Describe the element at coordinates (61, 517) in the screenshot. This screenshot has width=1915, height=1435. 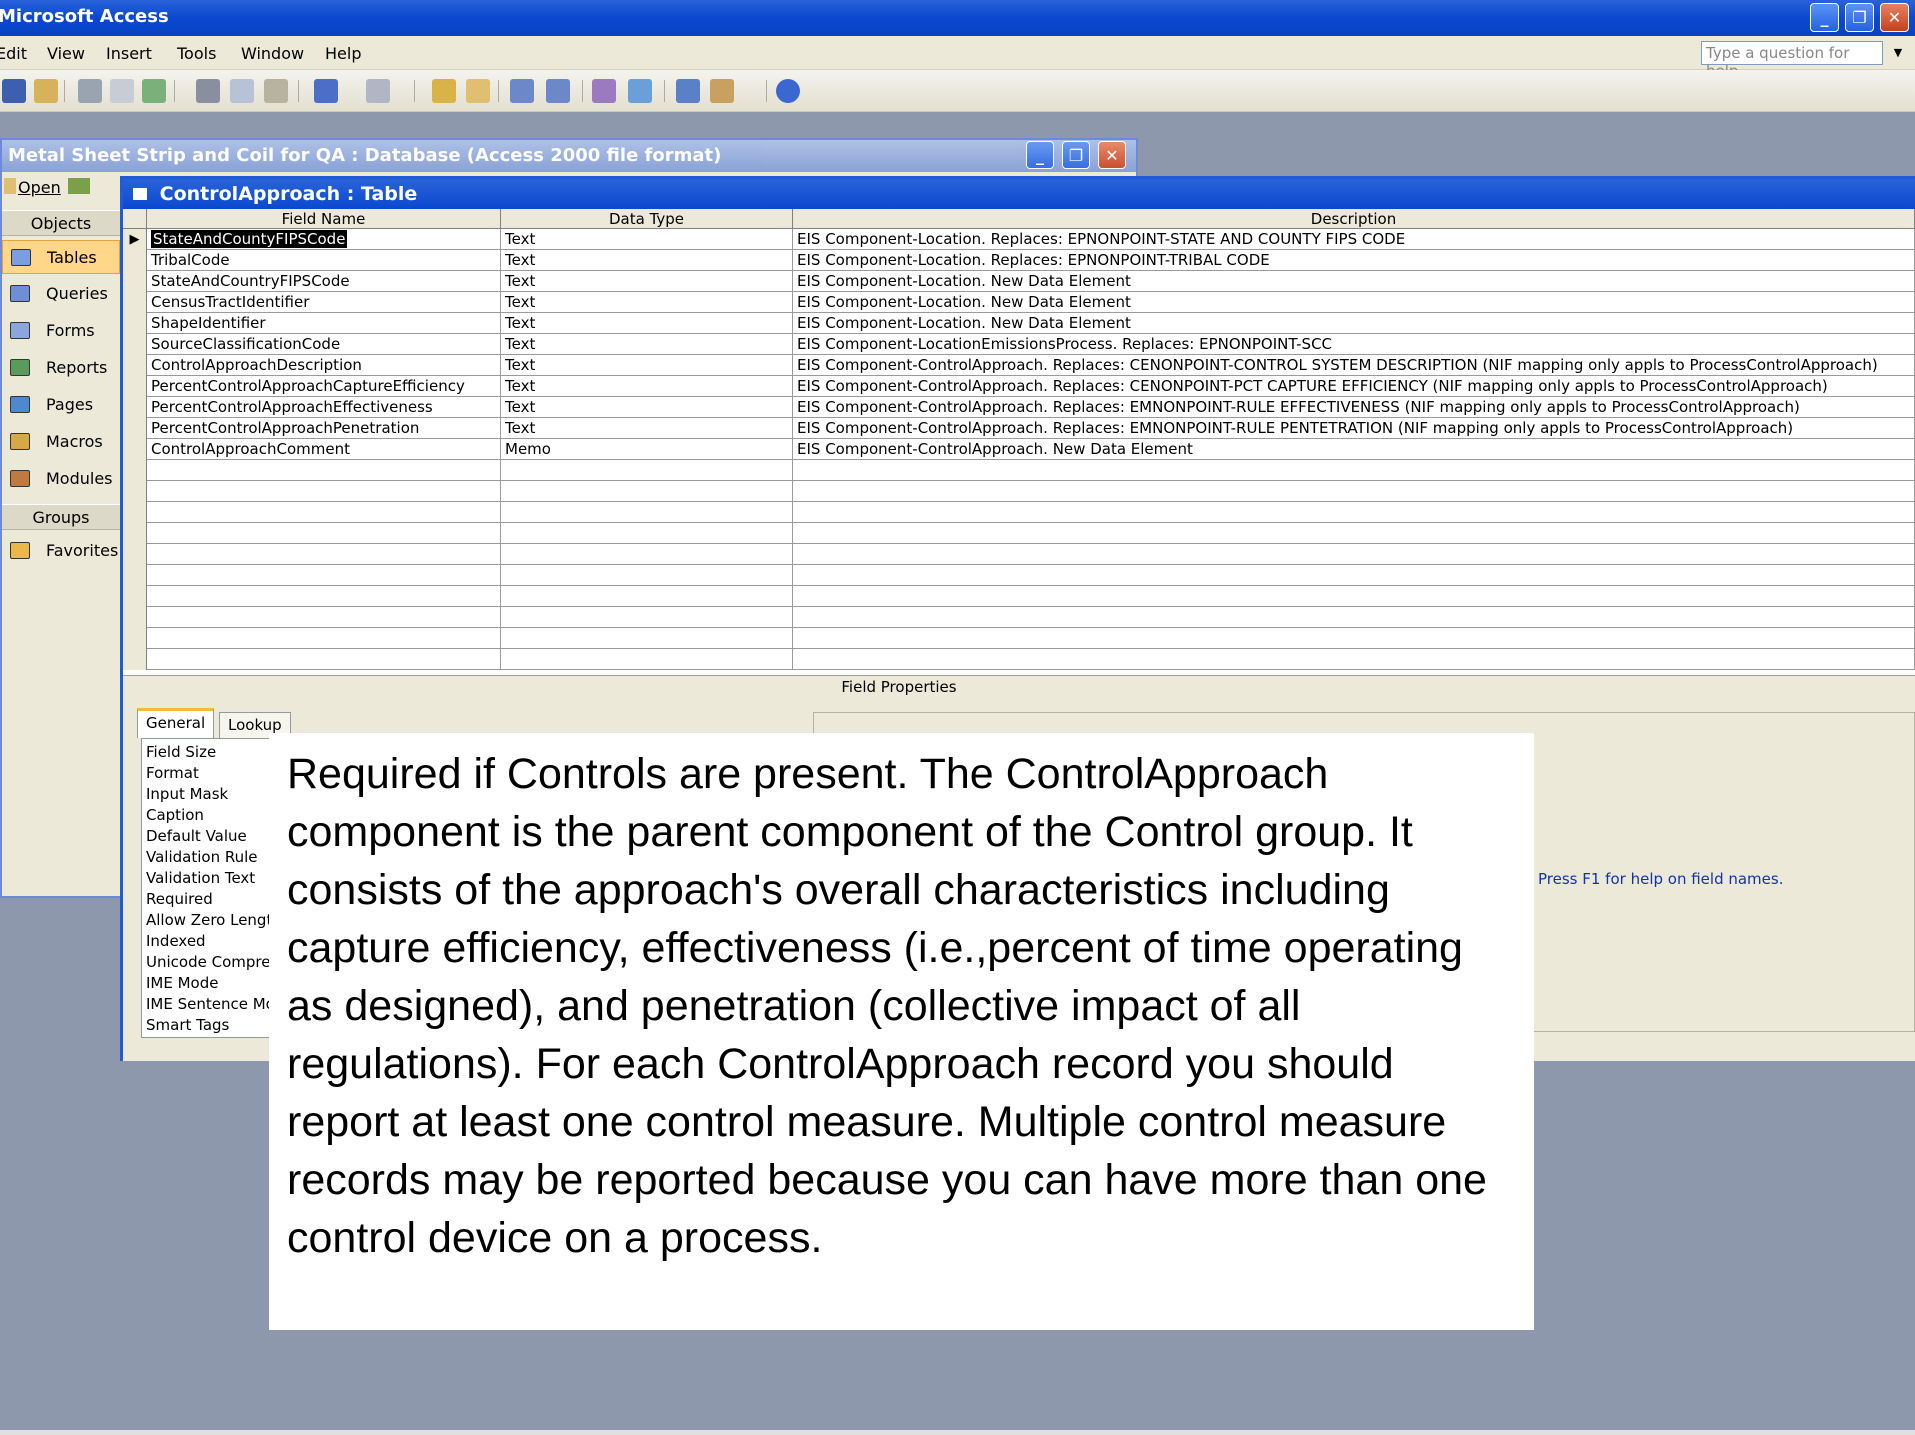
I see `groups-header: Groups` at that location.